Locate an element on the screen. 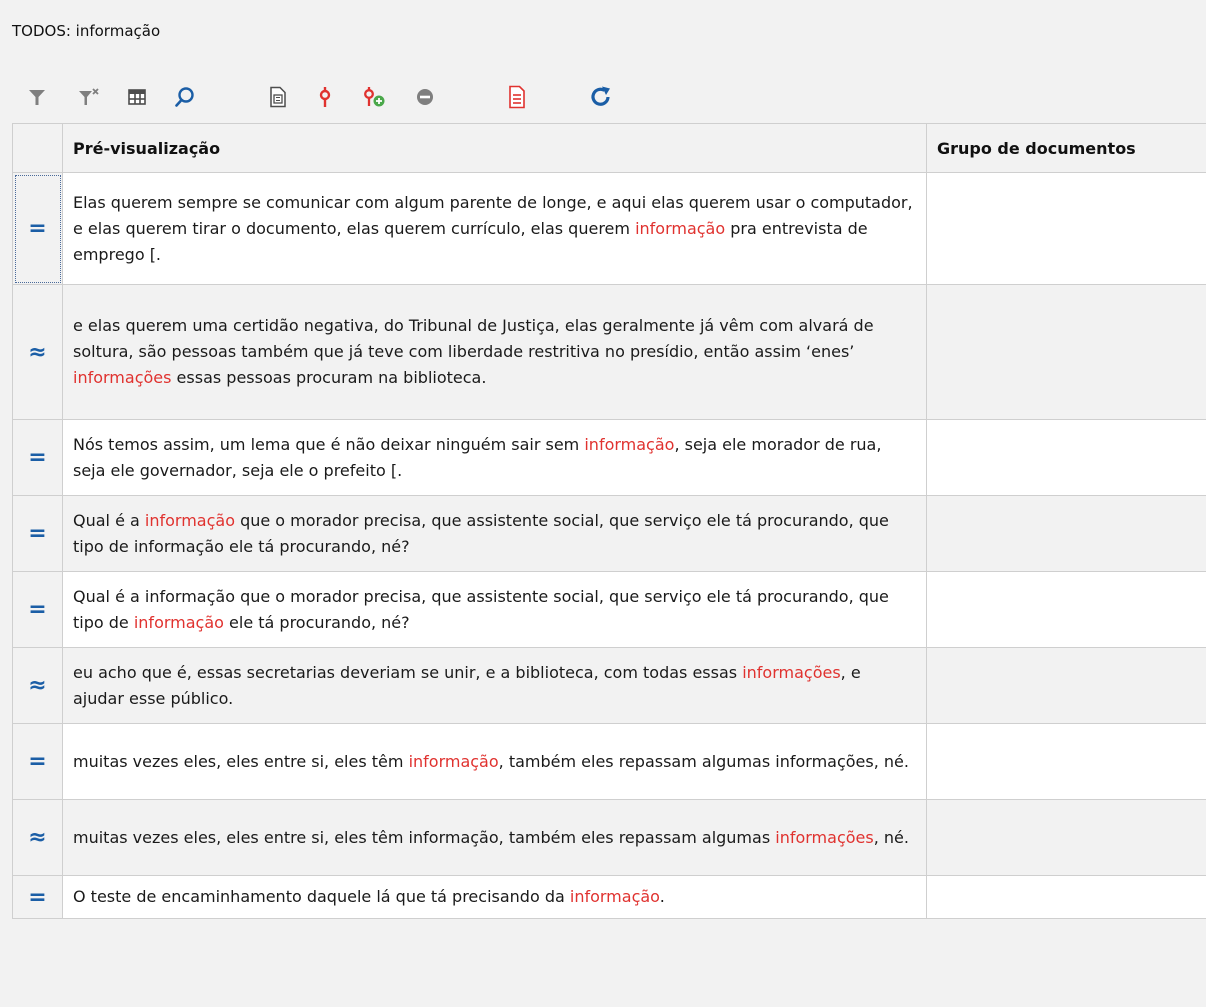 The height and width of the screenshot is (1007, 1206). preview-text: essas pessoas procuram na biblioteca. is located at coordinates (329, 377).